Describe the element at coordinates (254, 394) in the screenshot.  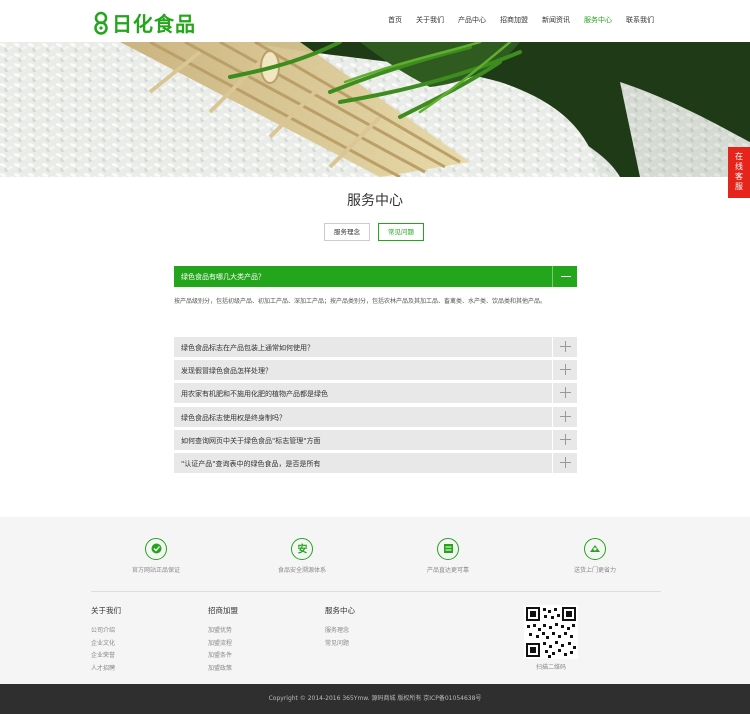
I see `faq-question: 用农家有机肥和不施用化肥的植物产品都是绿色` at that location.